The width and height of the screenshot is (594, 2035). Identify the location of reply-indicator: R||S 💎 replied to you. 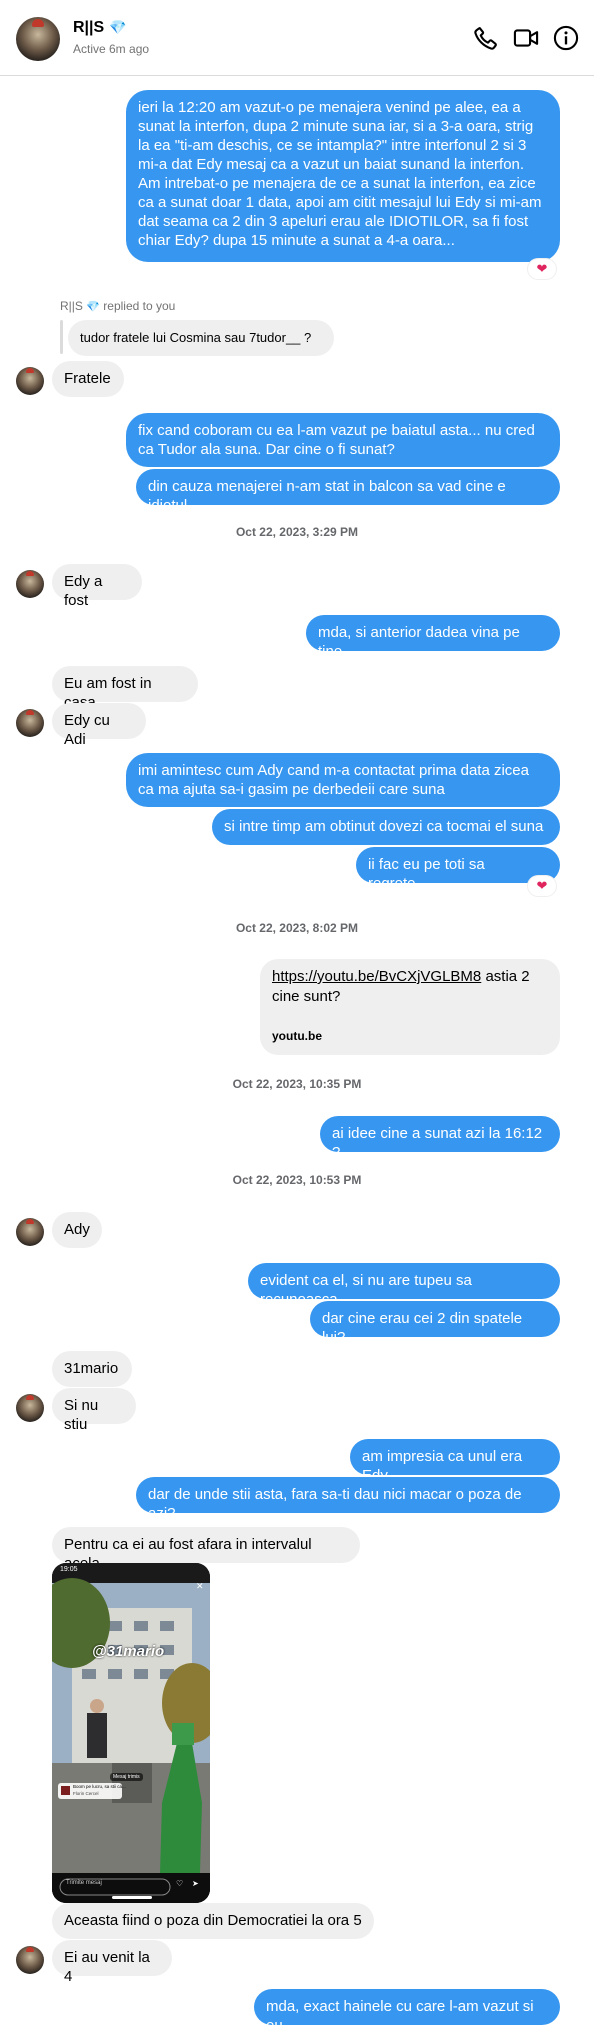
(117, 306).